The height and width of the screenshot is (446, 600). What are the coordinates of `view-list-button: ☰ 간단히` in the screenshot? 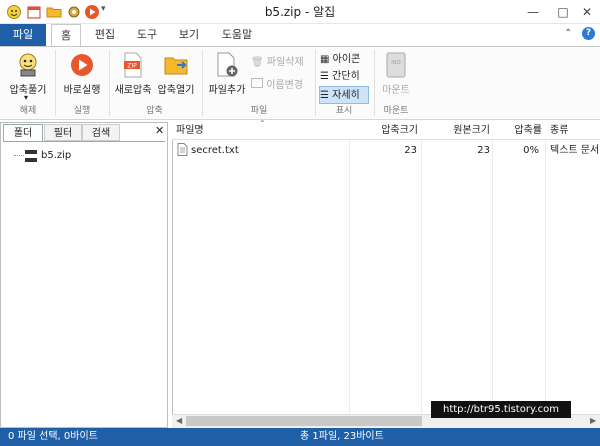 It's located at (345, 77).